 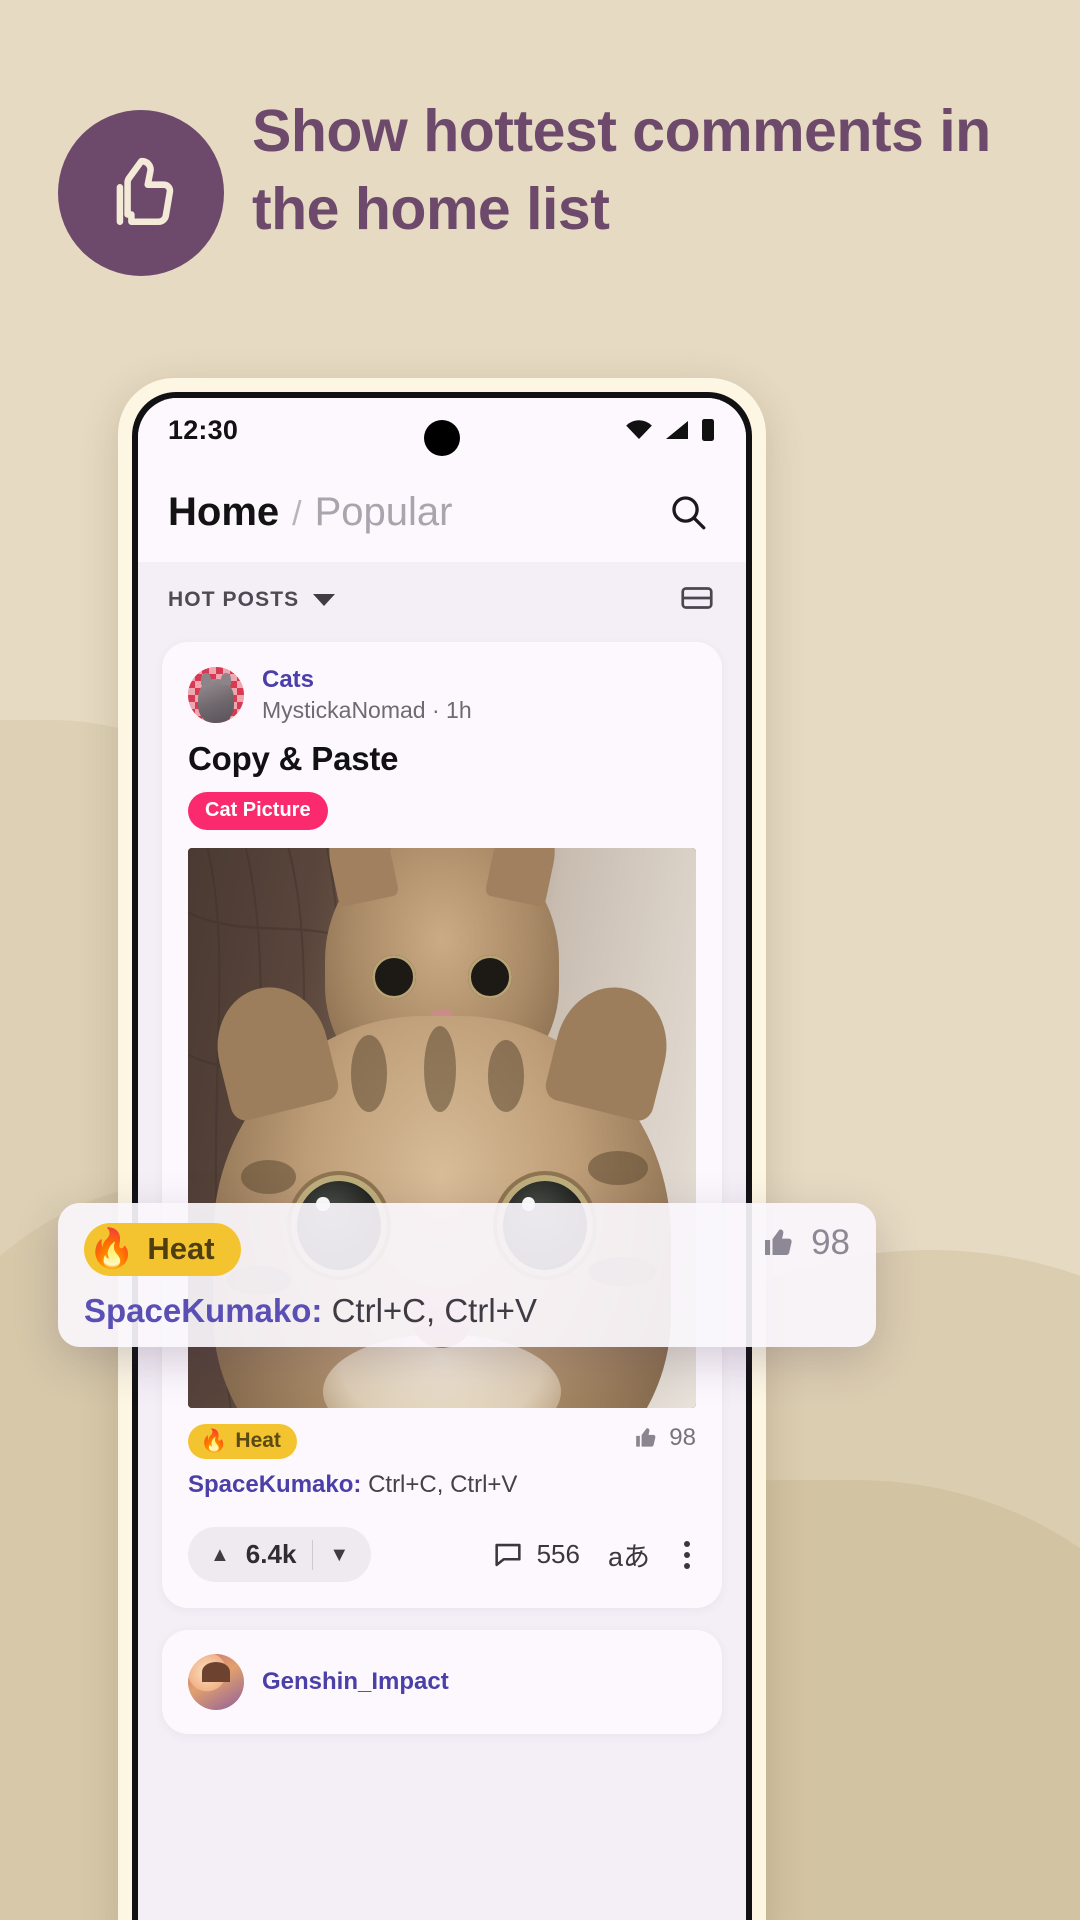 What do you see at coordinates (223, 512) in the screenshot?
I see `breadcrumb-home: Home` at bounding box center [223, 512].